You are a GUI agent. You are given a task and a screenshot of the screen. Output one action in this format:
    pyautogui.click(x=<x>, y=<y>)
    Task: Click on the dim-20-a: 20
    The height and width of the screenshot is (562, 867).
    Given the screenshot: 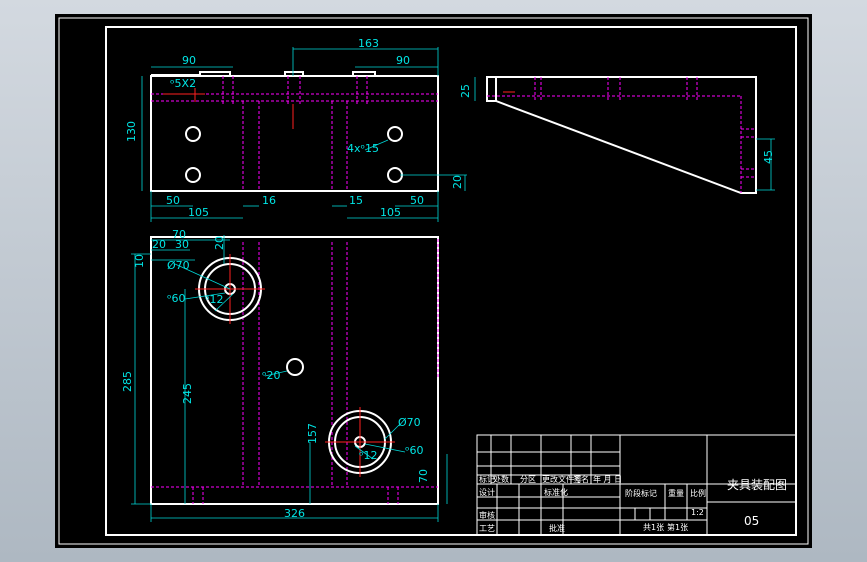 What is the action you would take?
    pyautogui.click(x=159, y=244)
    